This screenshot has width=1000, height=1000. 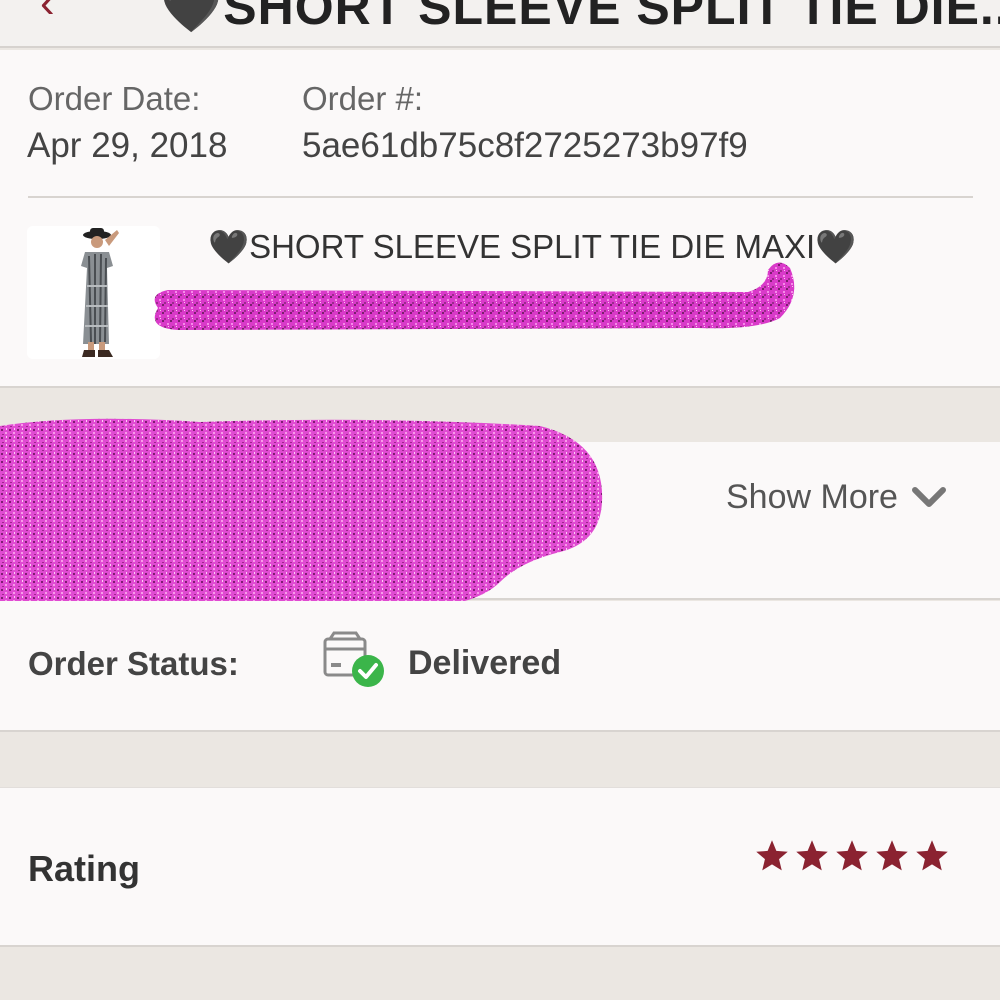 I want to click on chevron-down-icon, so click(x=928, y=496).